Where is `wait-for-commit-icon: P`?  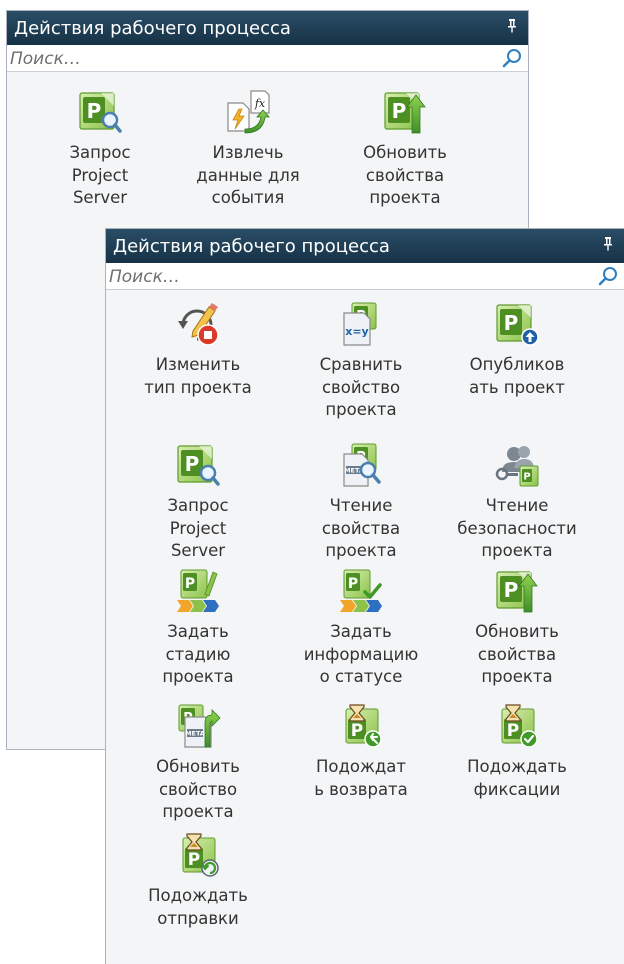
wait-for-commit-icon: P is located at coordinates (519, 726).